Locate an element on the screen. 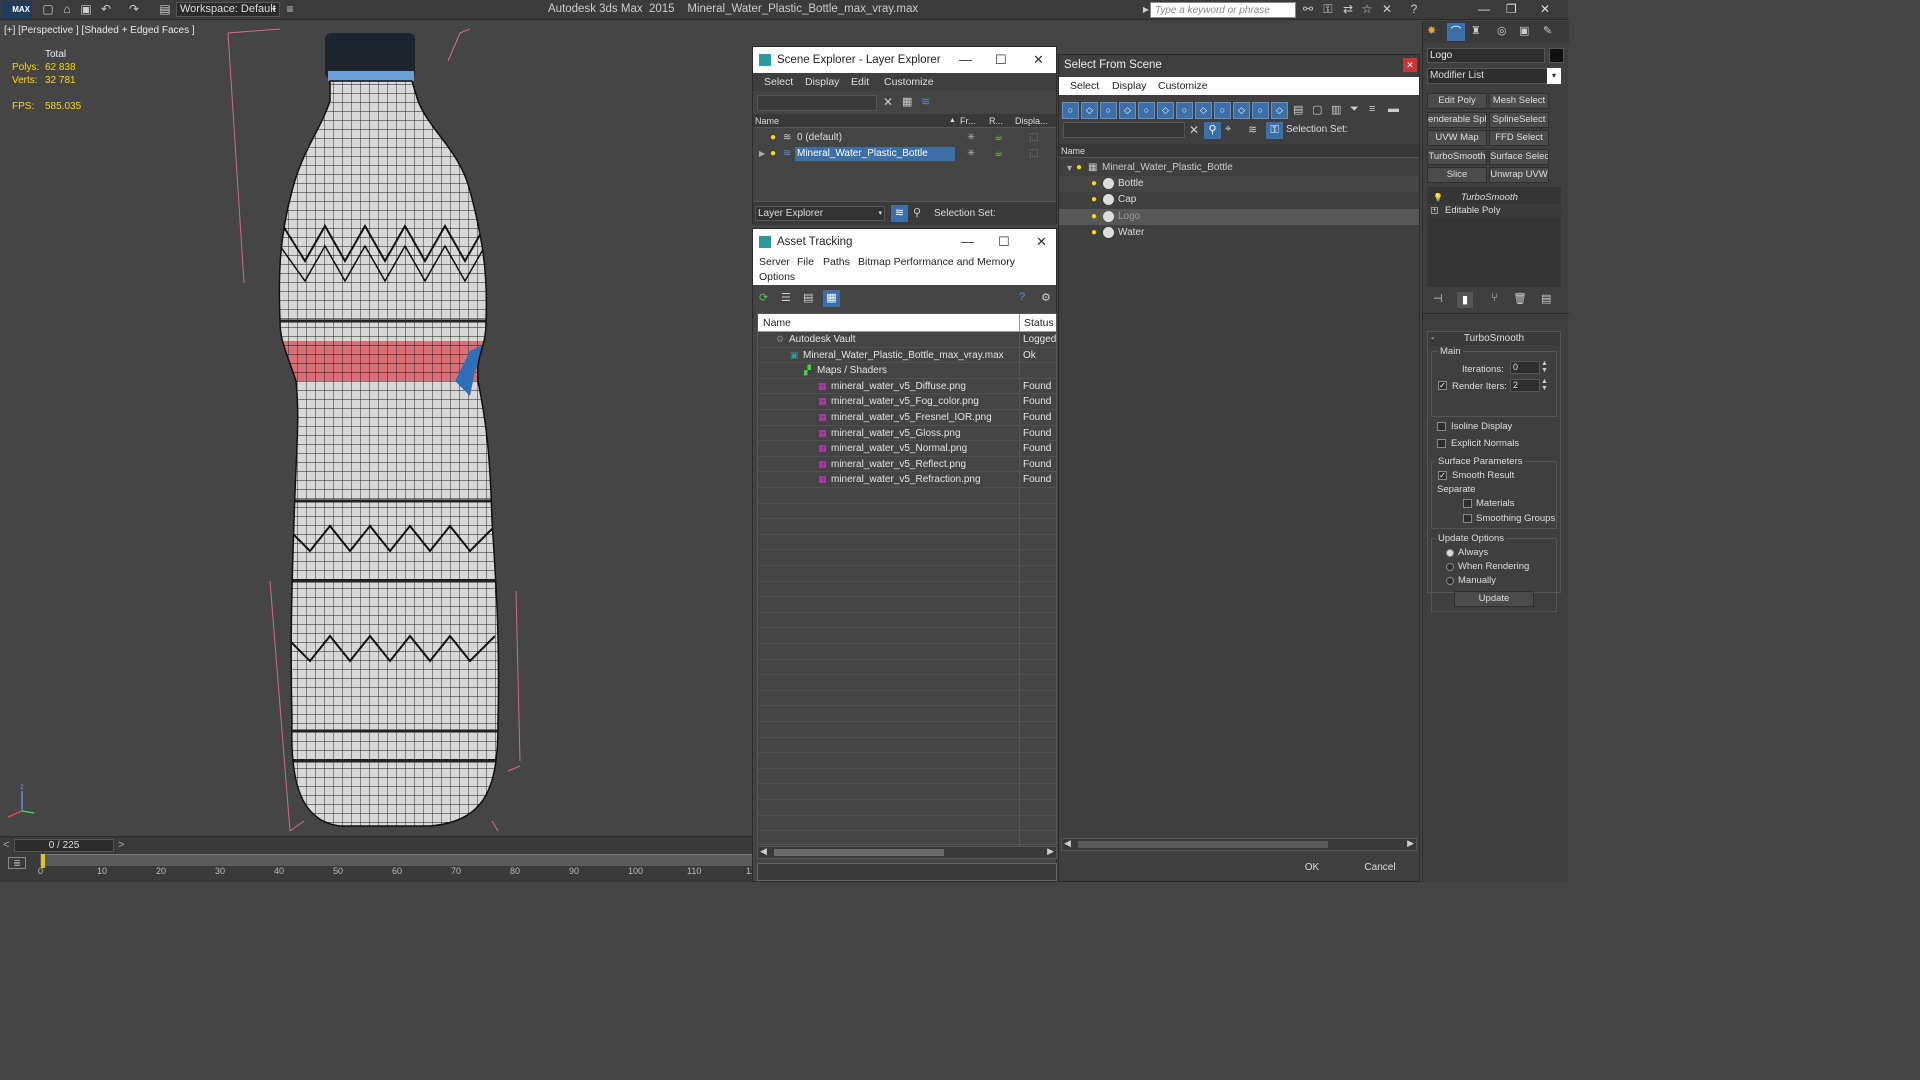  tree-child-row: ● Logo is located at coordinates (1239, 216).